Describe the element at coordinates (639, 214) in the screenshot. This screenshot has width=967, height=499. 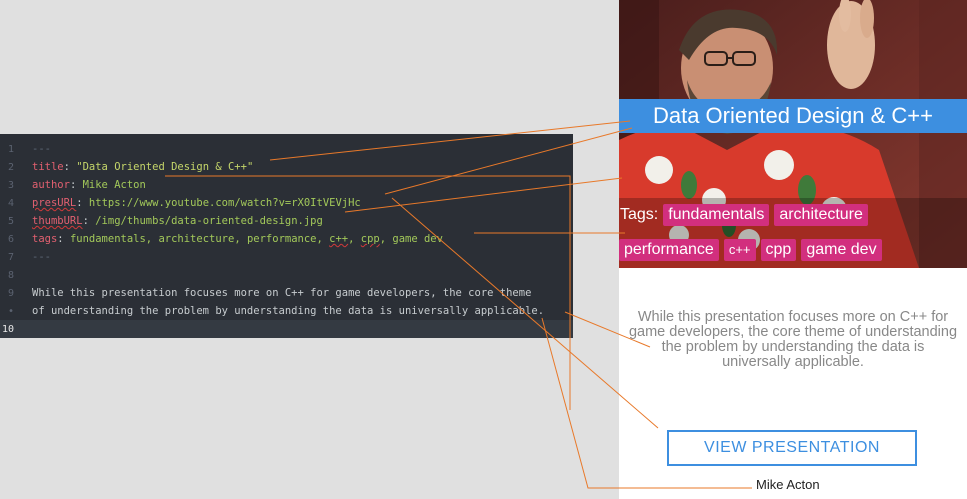
I see `tags-label: Tags:` at that location.